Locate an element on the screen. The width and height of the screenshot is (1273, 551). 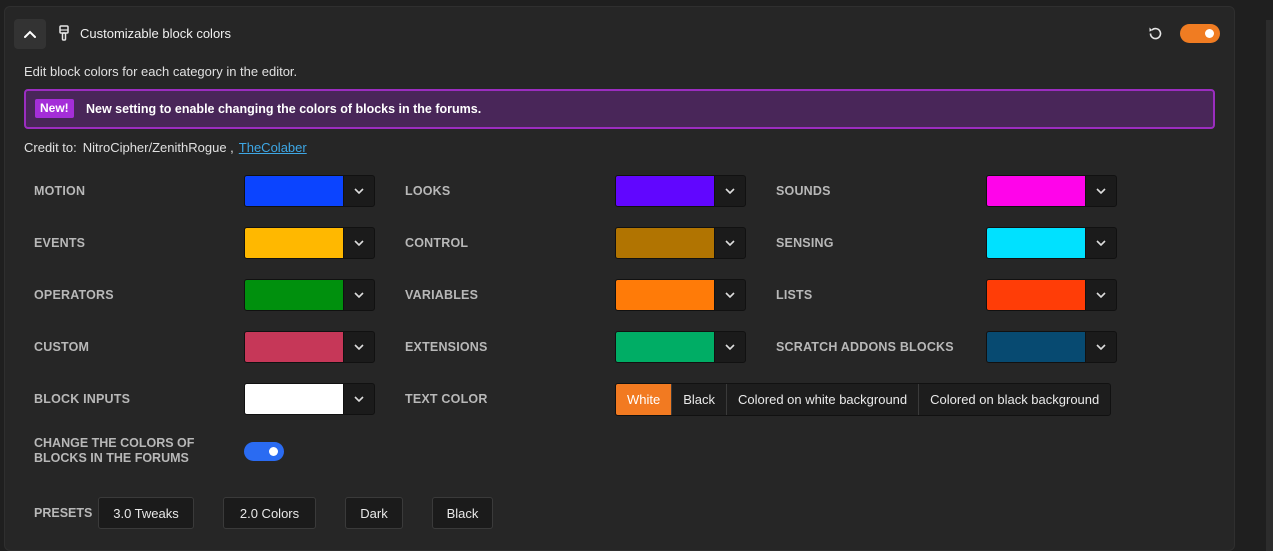
credit-link: TheColaber is located at coordinates (273, 147).